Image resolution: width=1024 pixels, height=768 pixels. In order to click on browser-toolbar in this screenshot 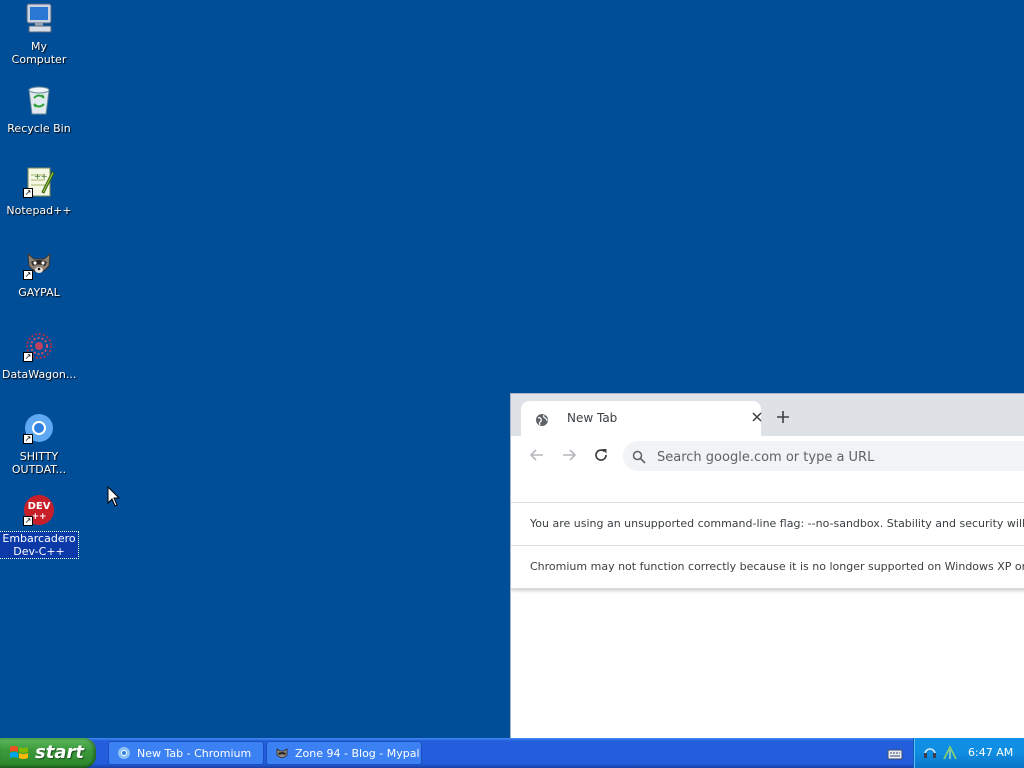, I will do `click(767, 455)`.